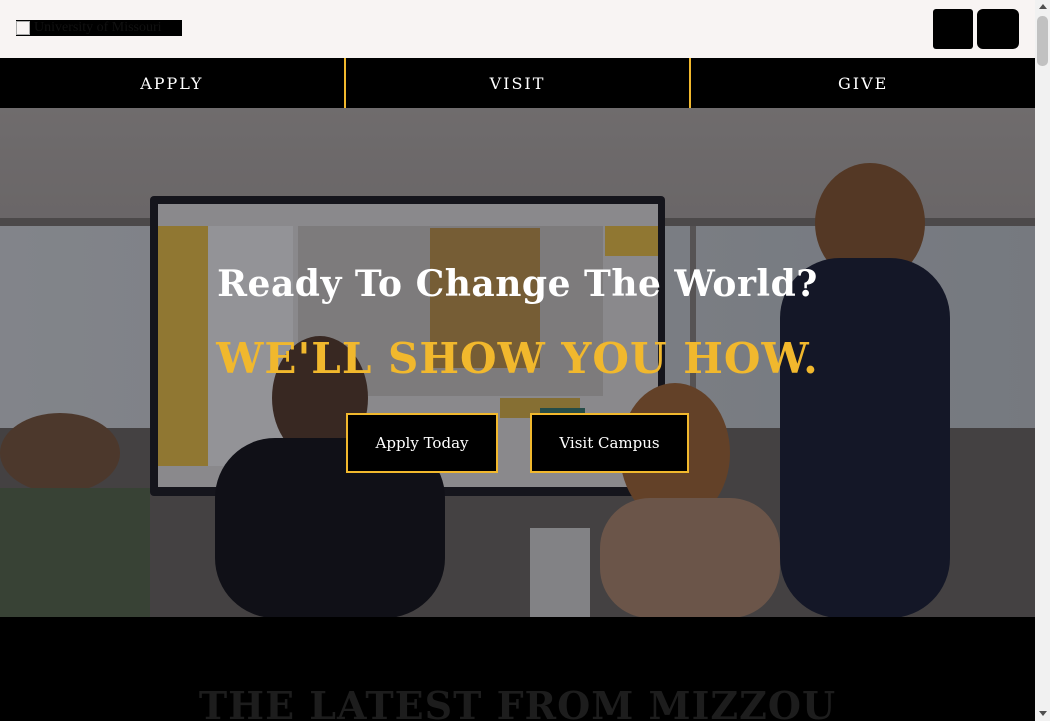 Image resolution: width=1050 pixels, height=721 pixels. What do you see at coordinates (517, 284) in the screenshot?
I see `hero-title: Ready To Change The World?` at bounding box center [517, 284].